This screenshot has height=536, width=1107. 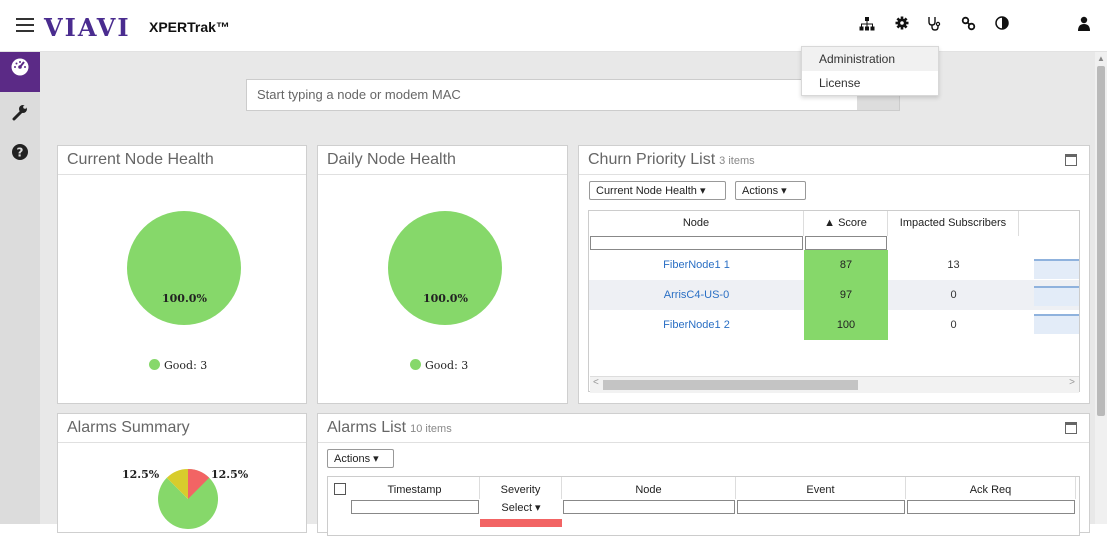 What do you see at coordinates (846, 223) in the screenshot?
I see `column-header-score: ▲ Score` at bounding box center [846, 223].